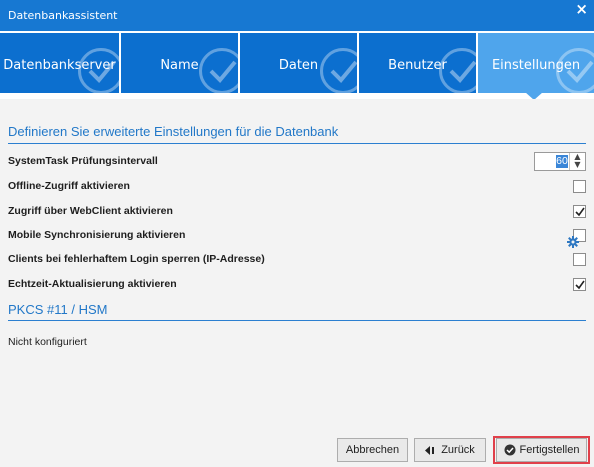  I want to click on interval-stepper: 60 ▲ ▼, so click(560, 161).